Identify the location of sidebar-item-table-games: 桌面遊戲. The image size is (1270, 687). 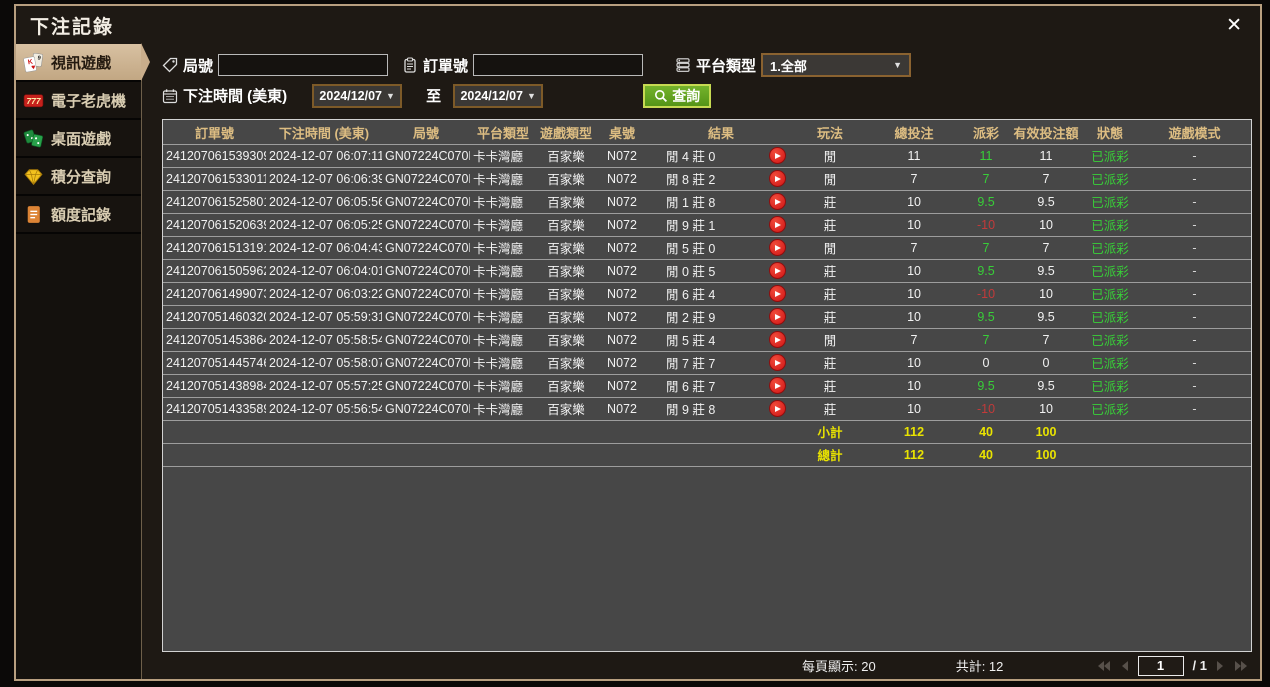
(78, 139).